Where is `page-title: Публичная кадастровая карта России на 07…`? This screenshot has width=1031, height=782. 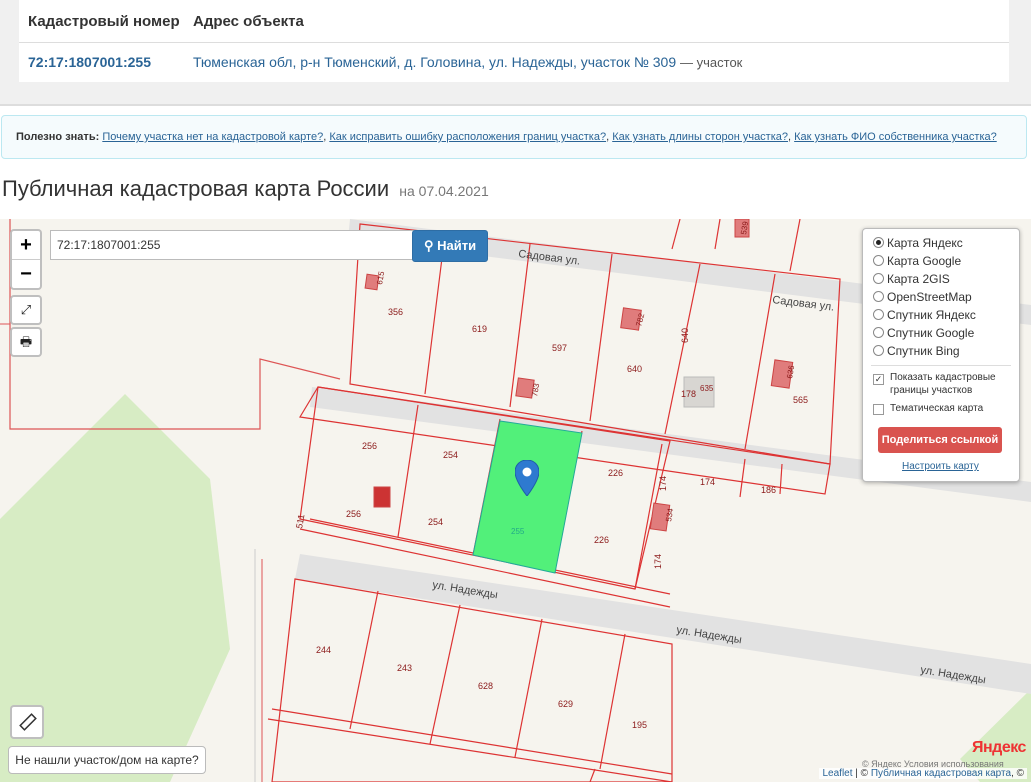
page-title: Публичная кадастровая карта России на 07… is located at coordinates (245, 189).